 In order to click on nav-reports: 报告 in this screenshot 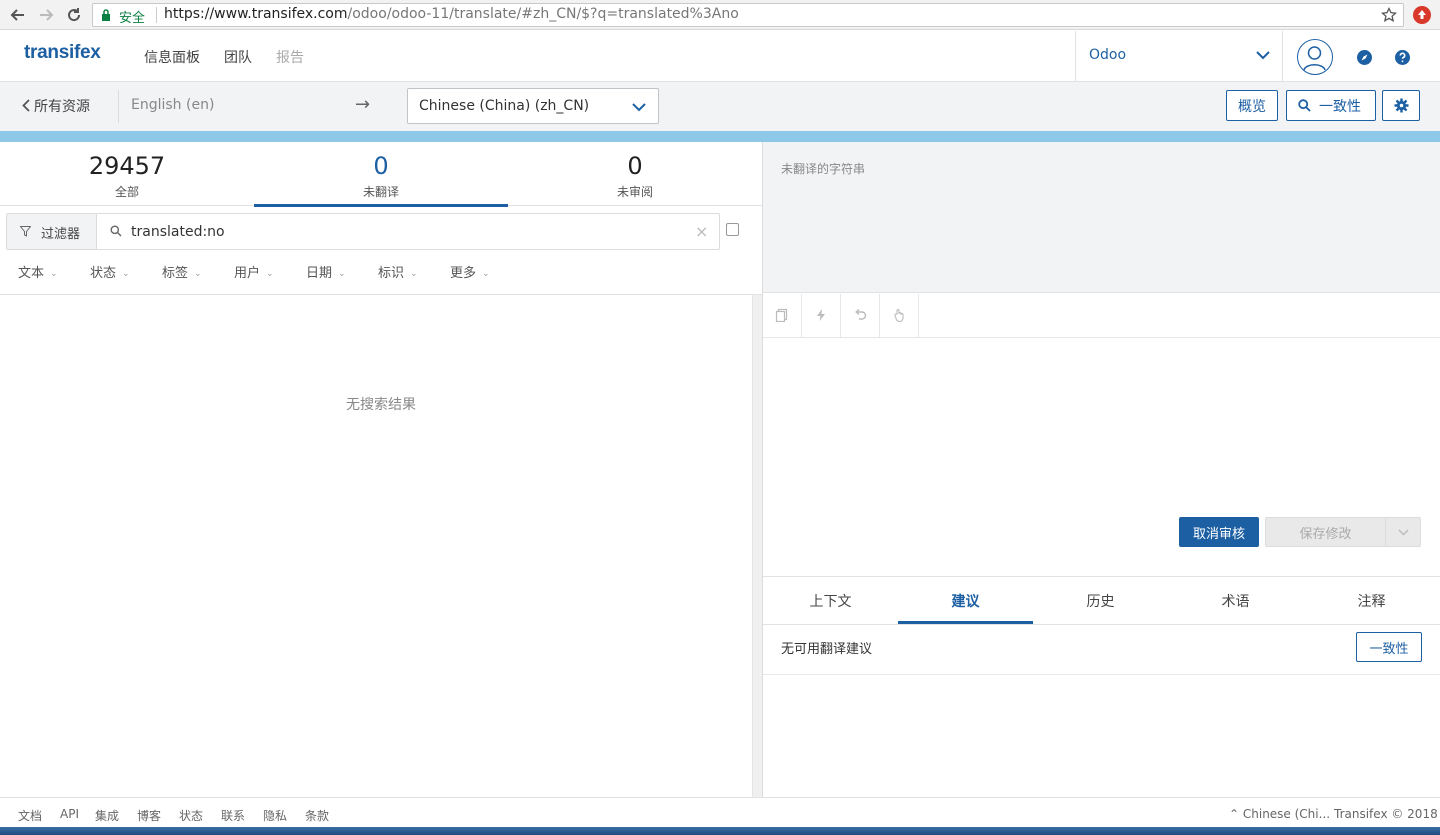, I will do `click(290, 57)`.